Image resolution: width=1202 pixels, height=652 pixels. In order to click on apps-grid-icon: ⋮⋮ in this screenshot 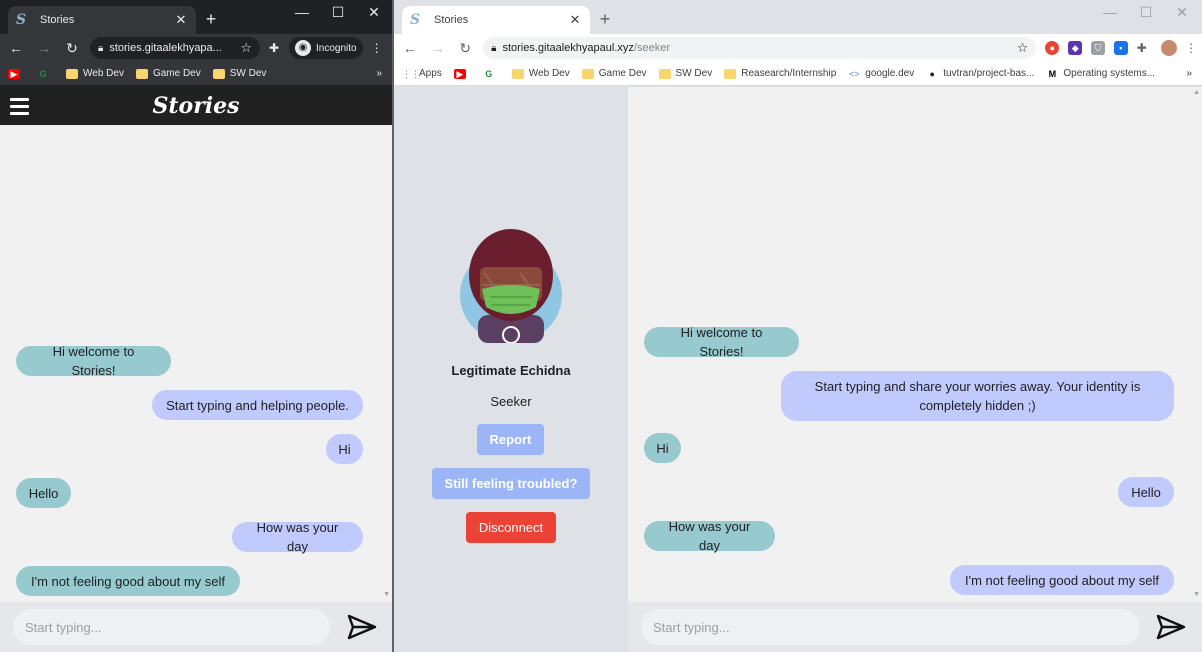, I will do `click(411, 73)`.